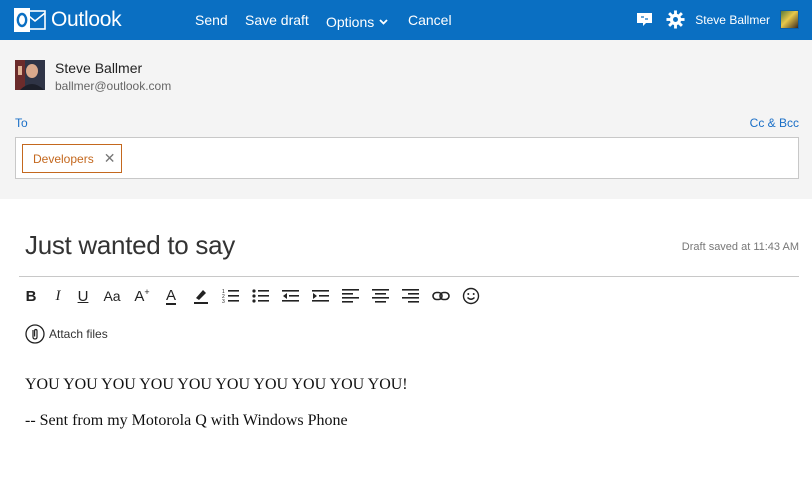 The width and height of the screenshot is (812, 491). I want to click on increase-indent-icon, so click(320, 296).